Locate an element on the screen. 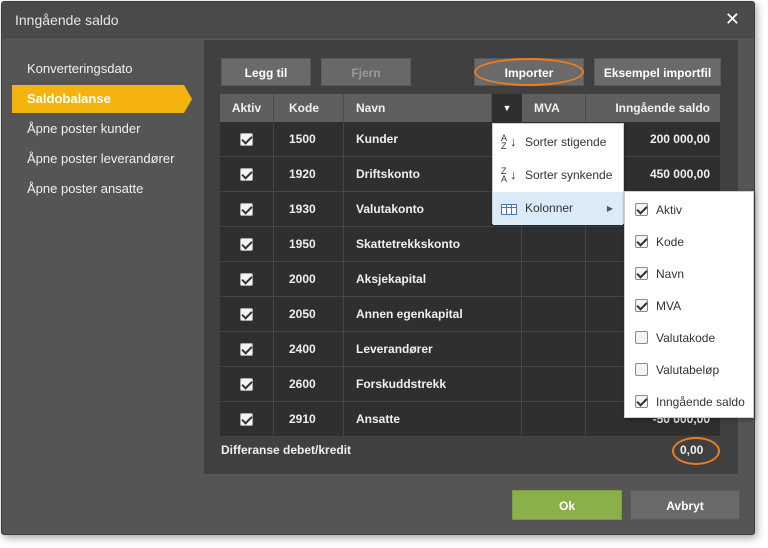 The image size is (768, 548). close-icon: ✕ is located at coordinates (732, 19).